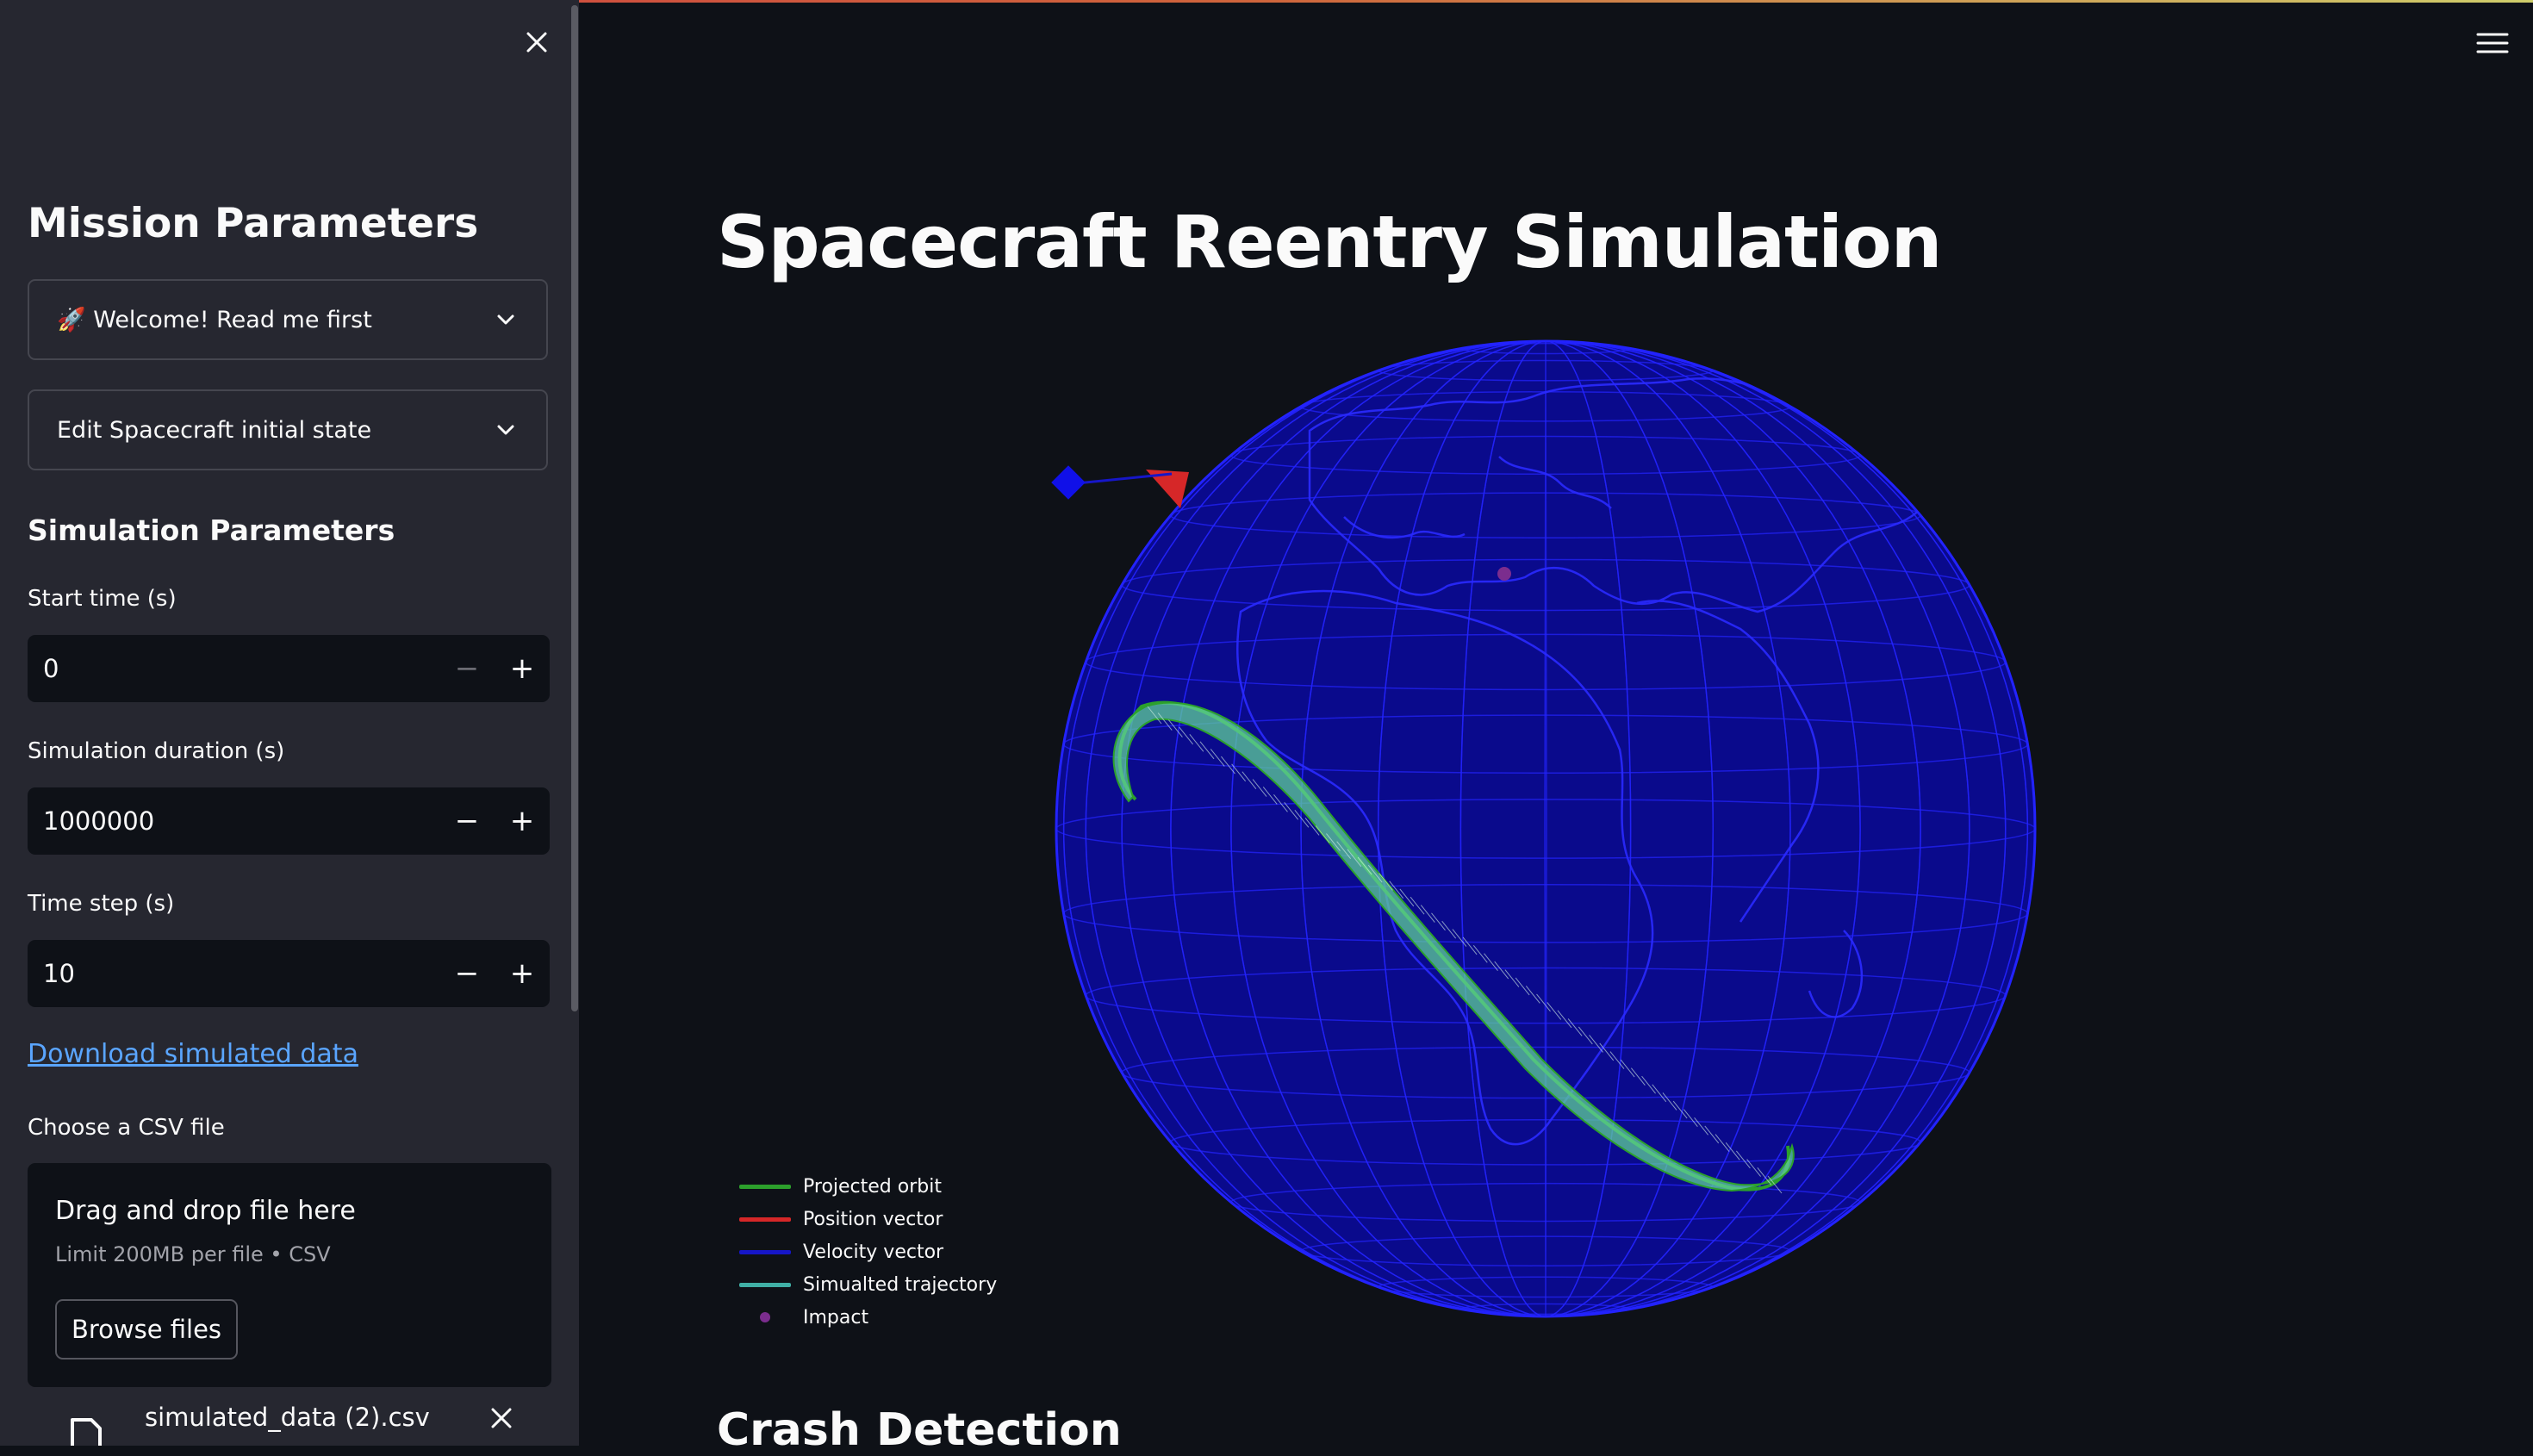 This screenshot has width=2533, height=1456. Describe the element at coordinates (1068, 483) in the screenshot. I see `velocity-vector-marker` at that location.